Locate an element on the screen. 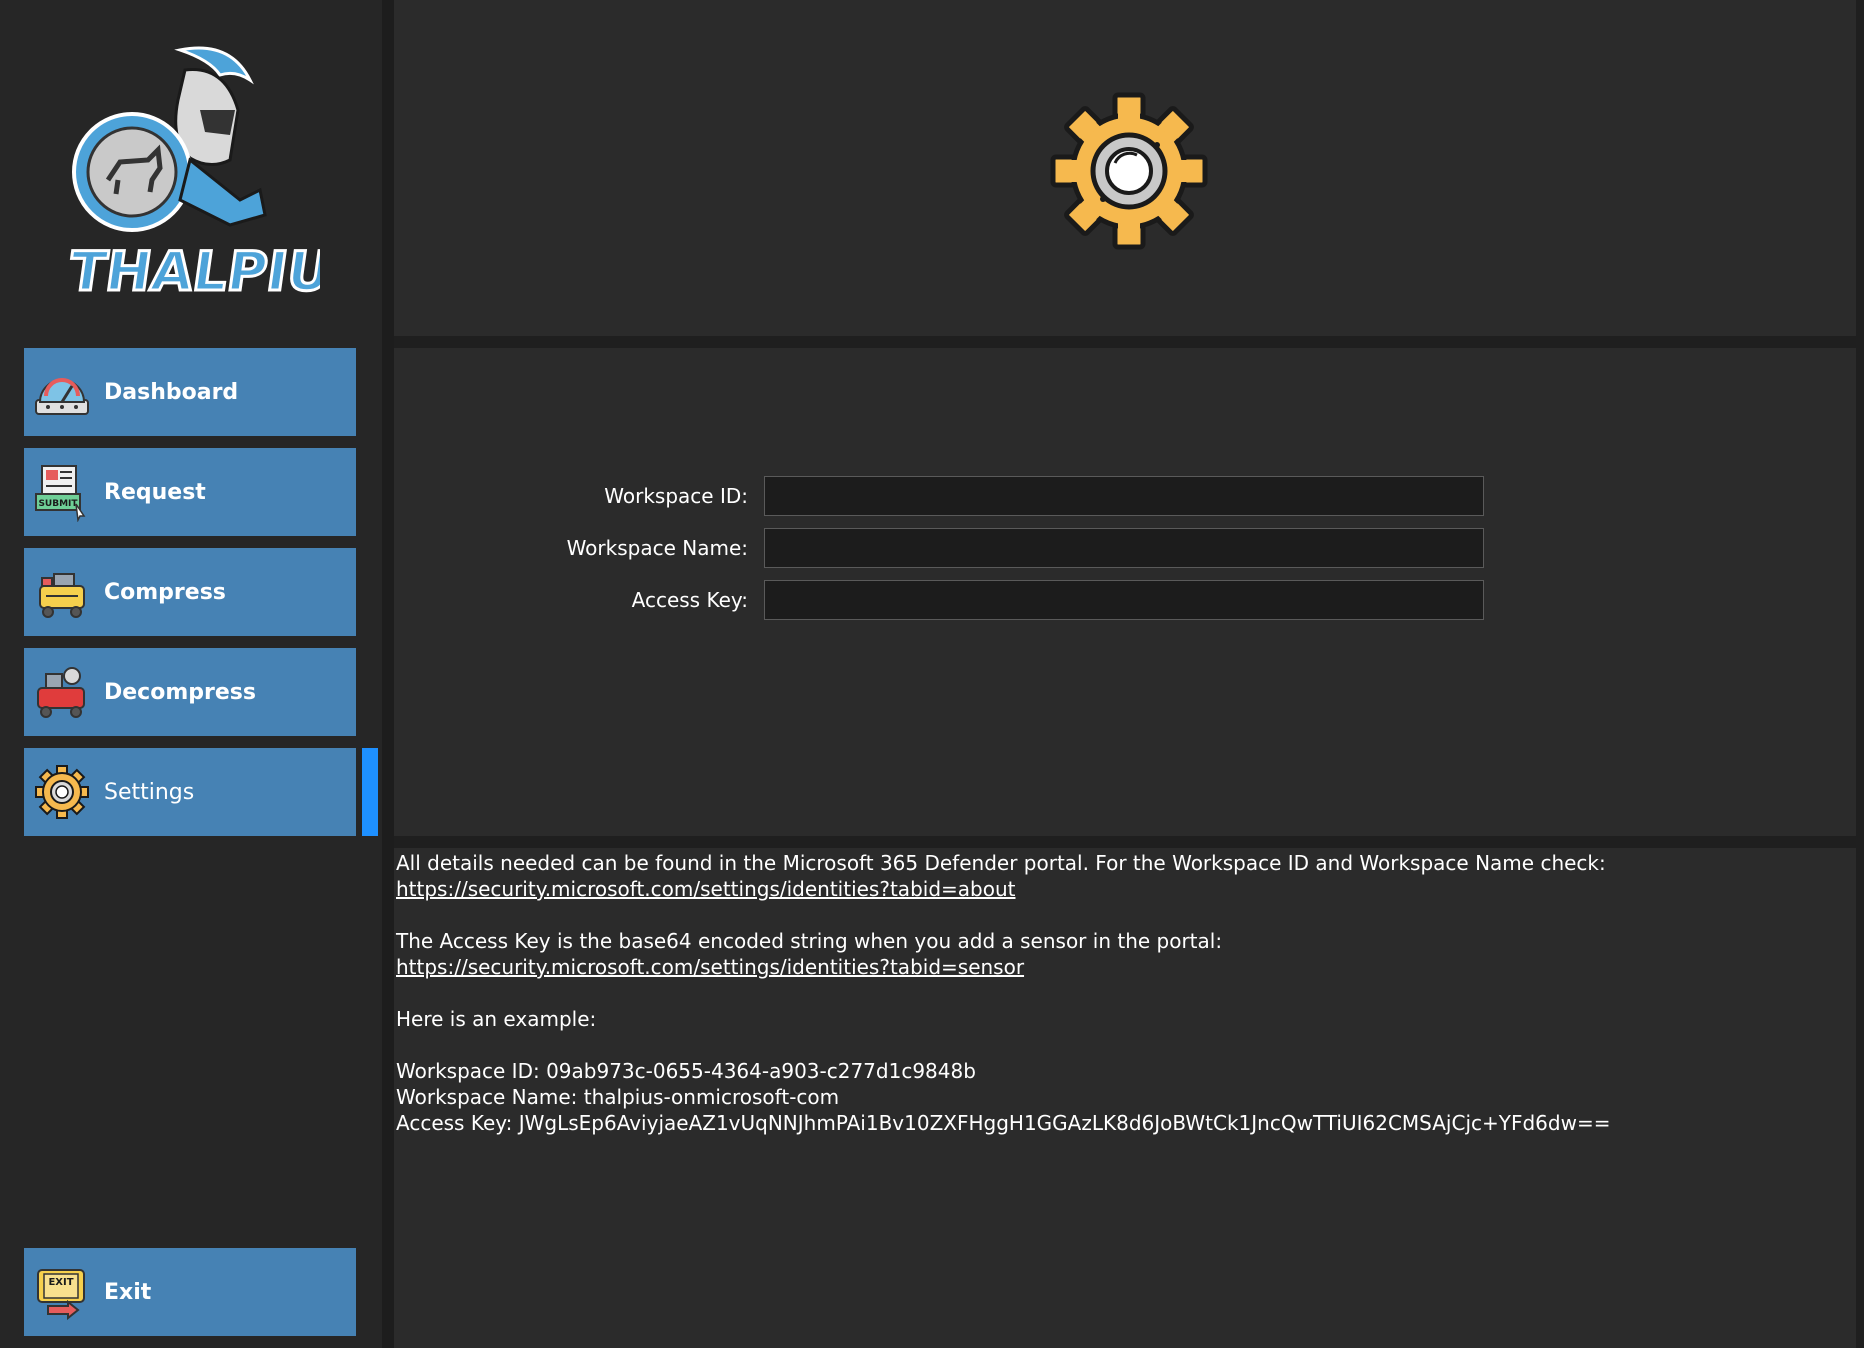  workspace-name-label: Workspace Name: is located at coordinates (657, 548).